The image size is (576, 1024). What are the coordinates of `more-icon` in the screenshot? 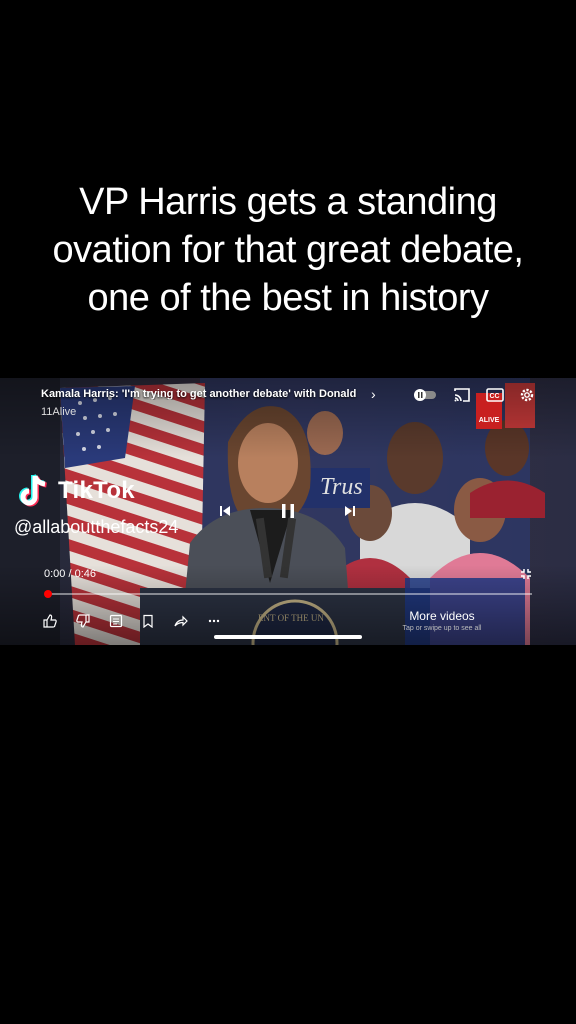 It's located at (214, 621).